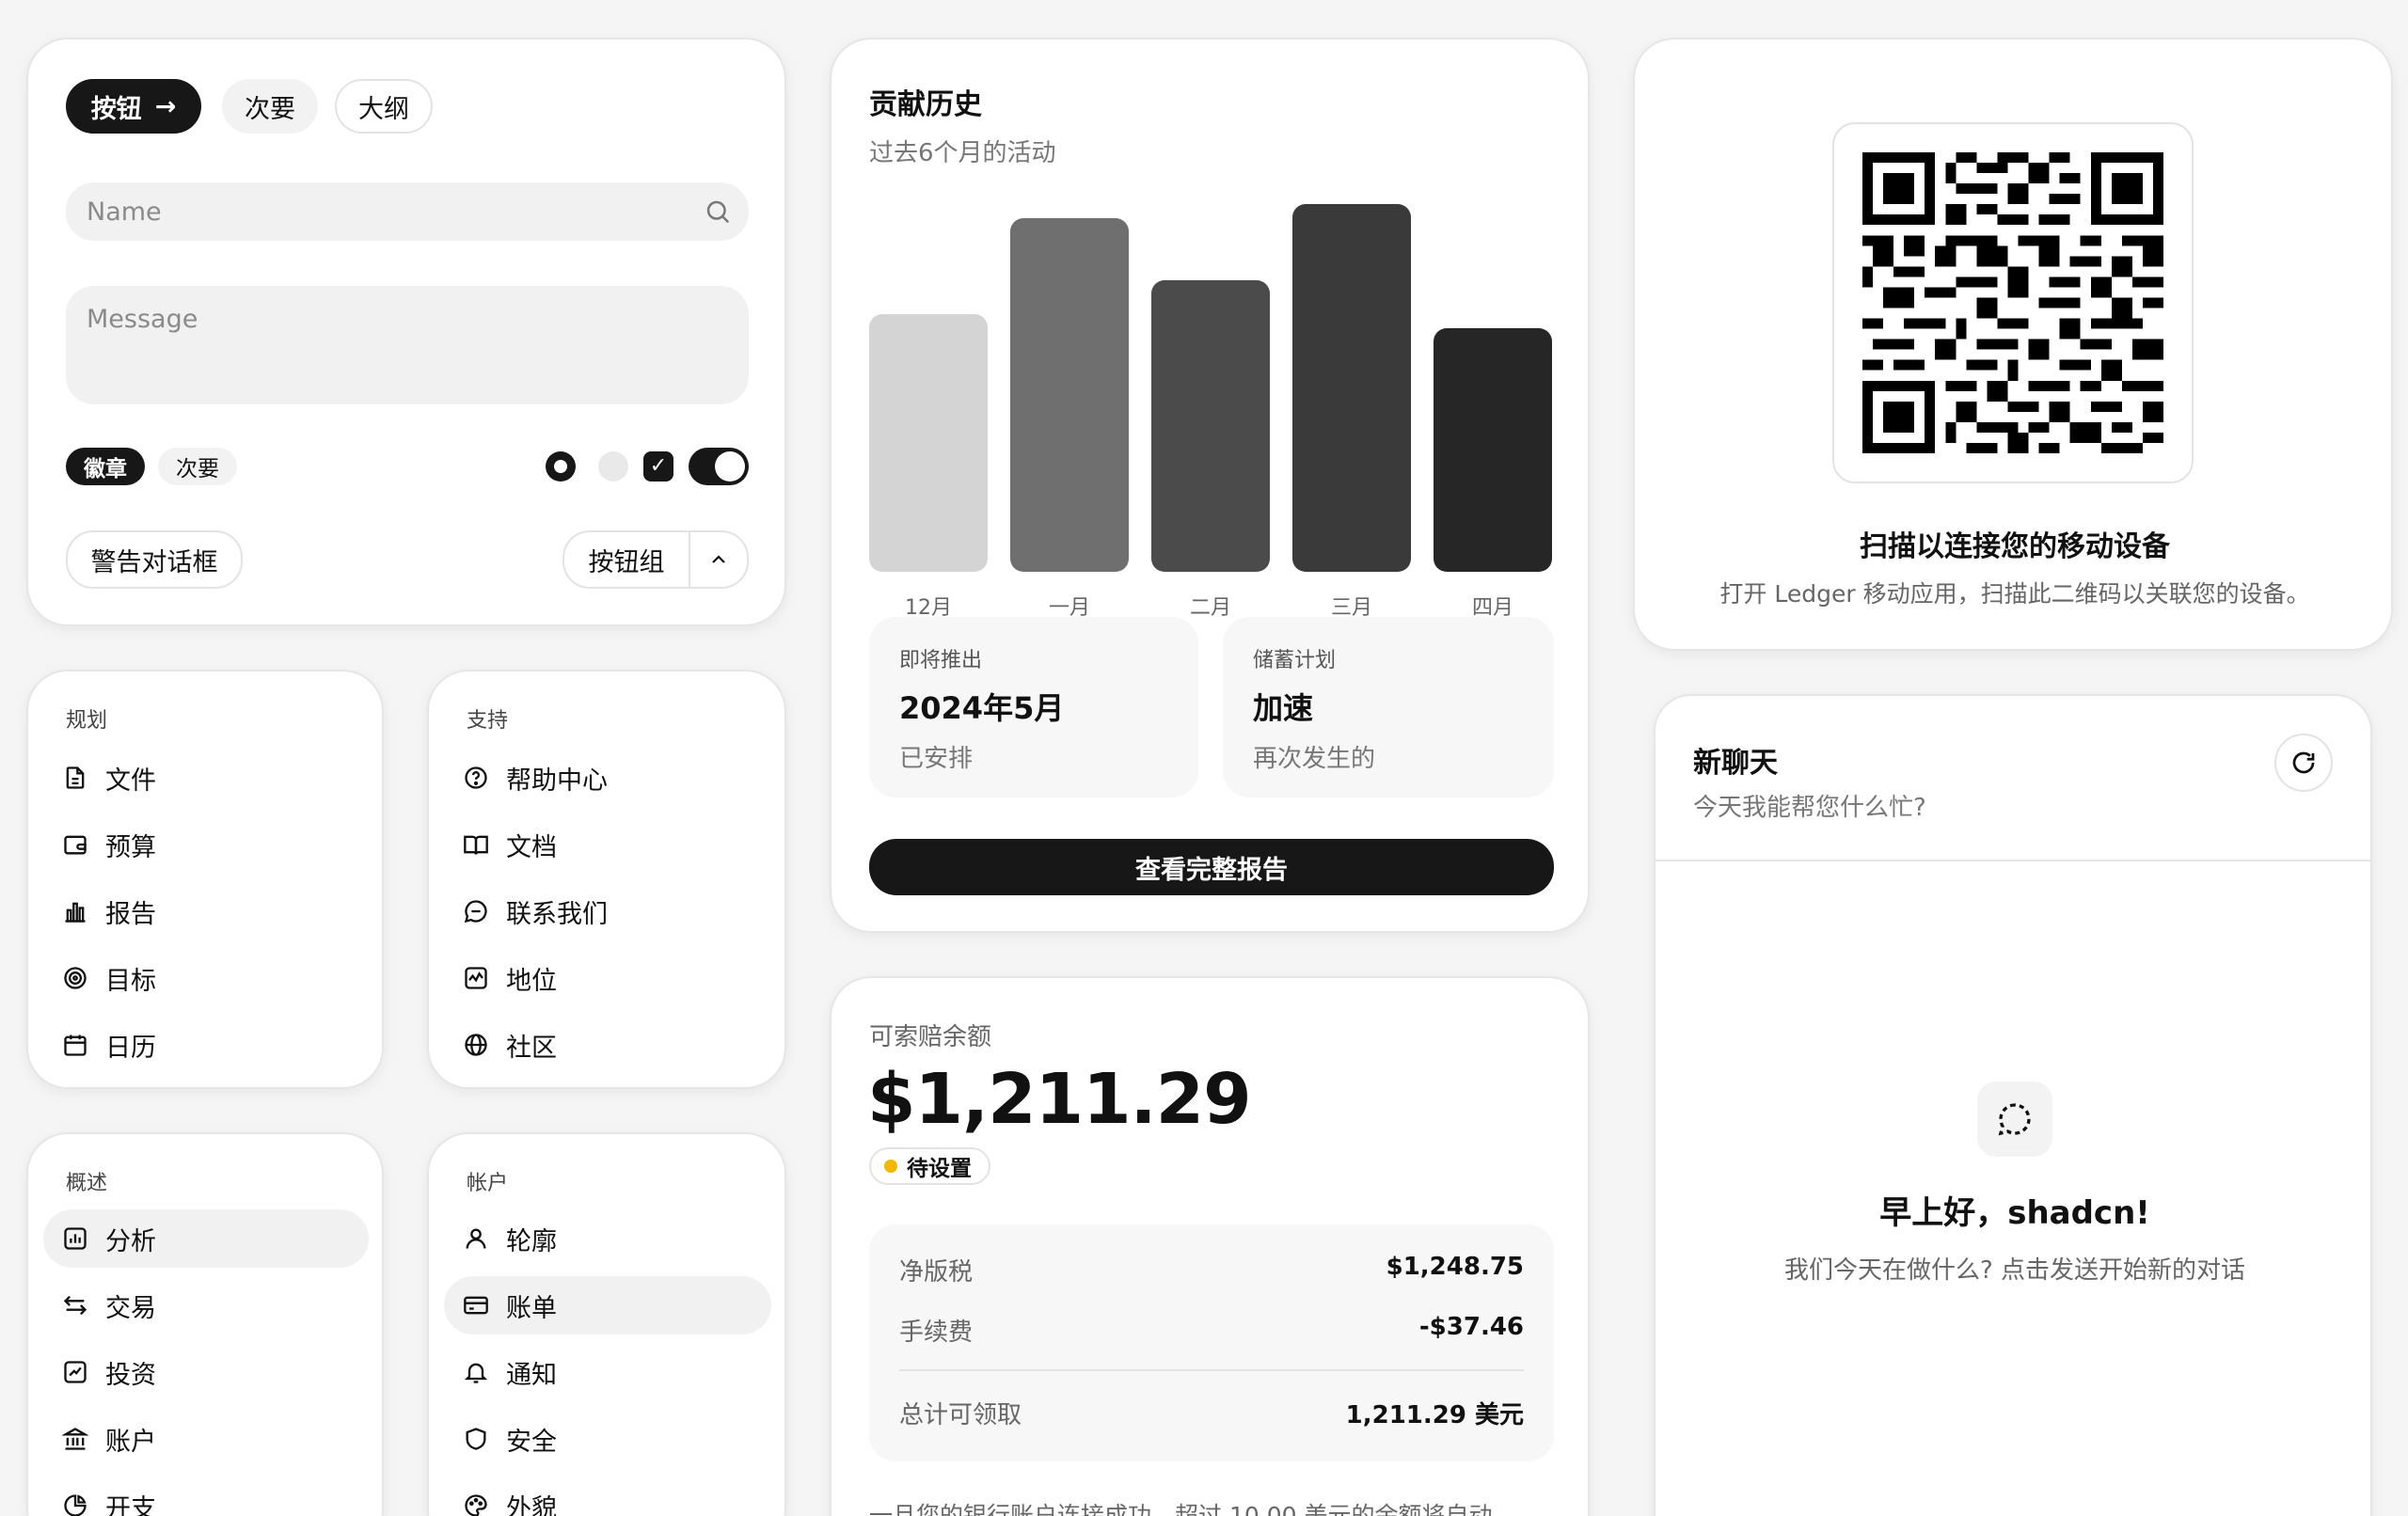 This screenshot has height=1516, width=2408. Describe the element at coordinates (718, 559) in the screenshot. I see `chevron-up-icon` at that location.